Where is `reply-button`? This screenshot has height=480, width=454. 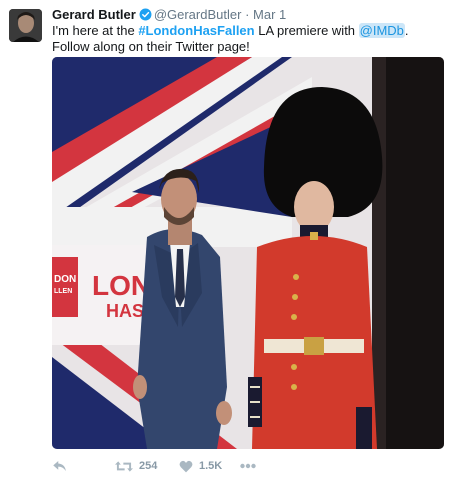
reply-button is located at coordinates (59, 466).